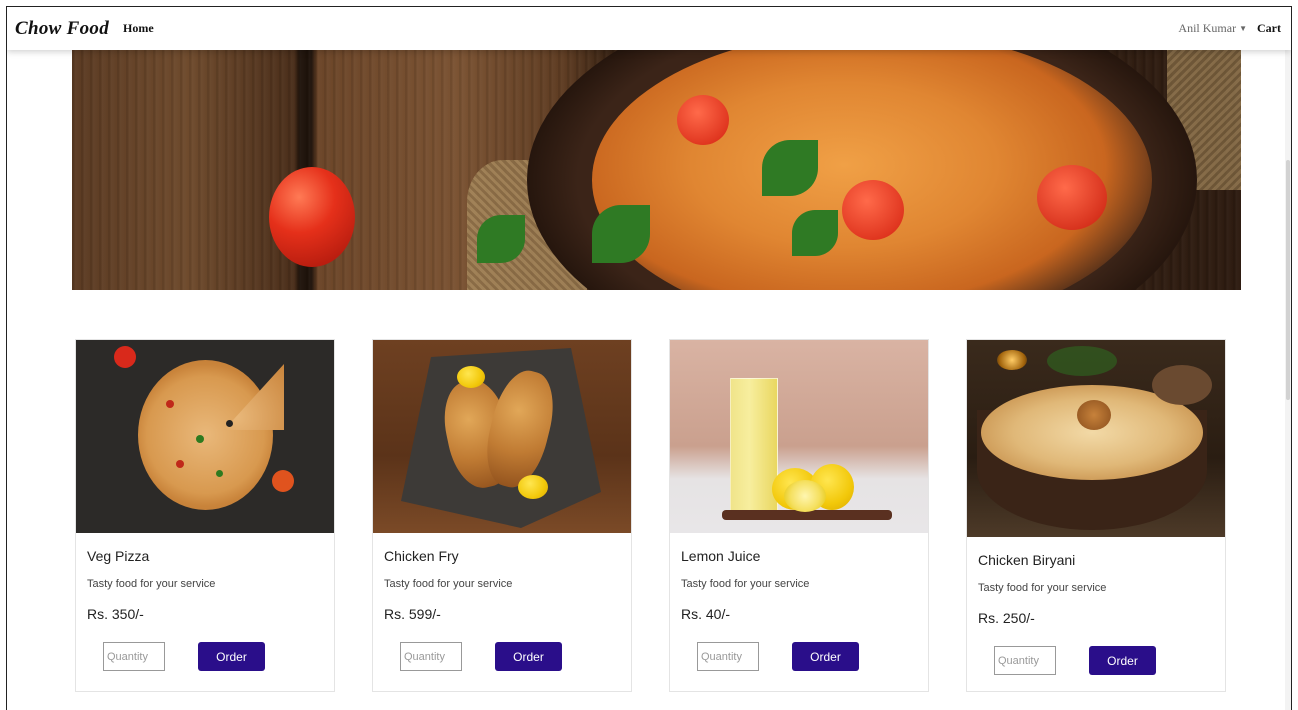 This screenshot has height=710, width=1298. I want to click on chicken-fry-image, so click(502, 436).